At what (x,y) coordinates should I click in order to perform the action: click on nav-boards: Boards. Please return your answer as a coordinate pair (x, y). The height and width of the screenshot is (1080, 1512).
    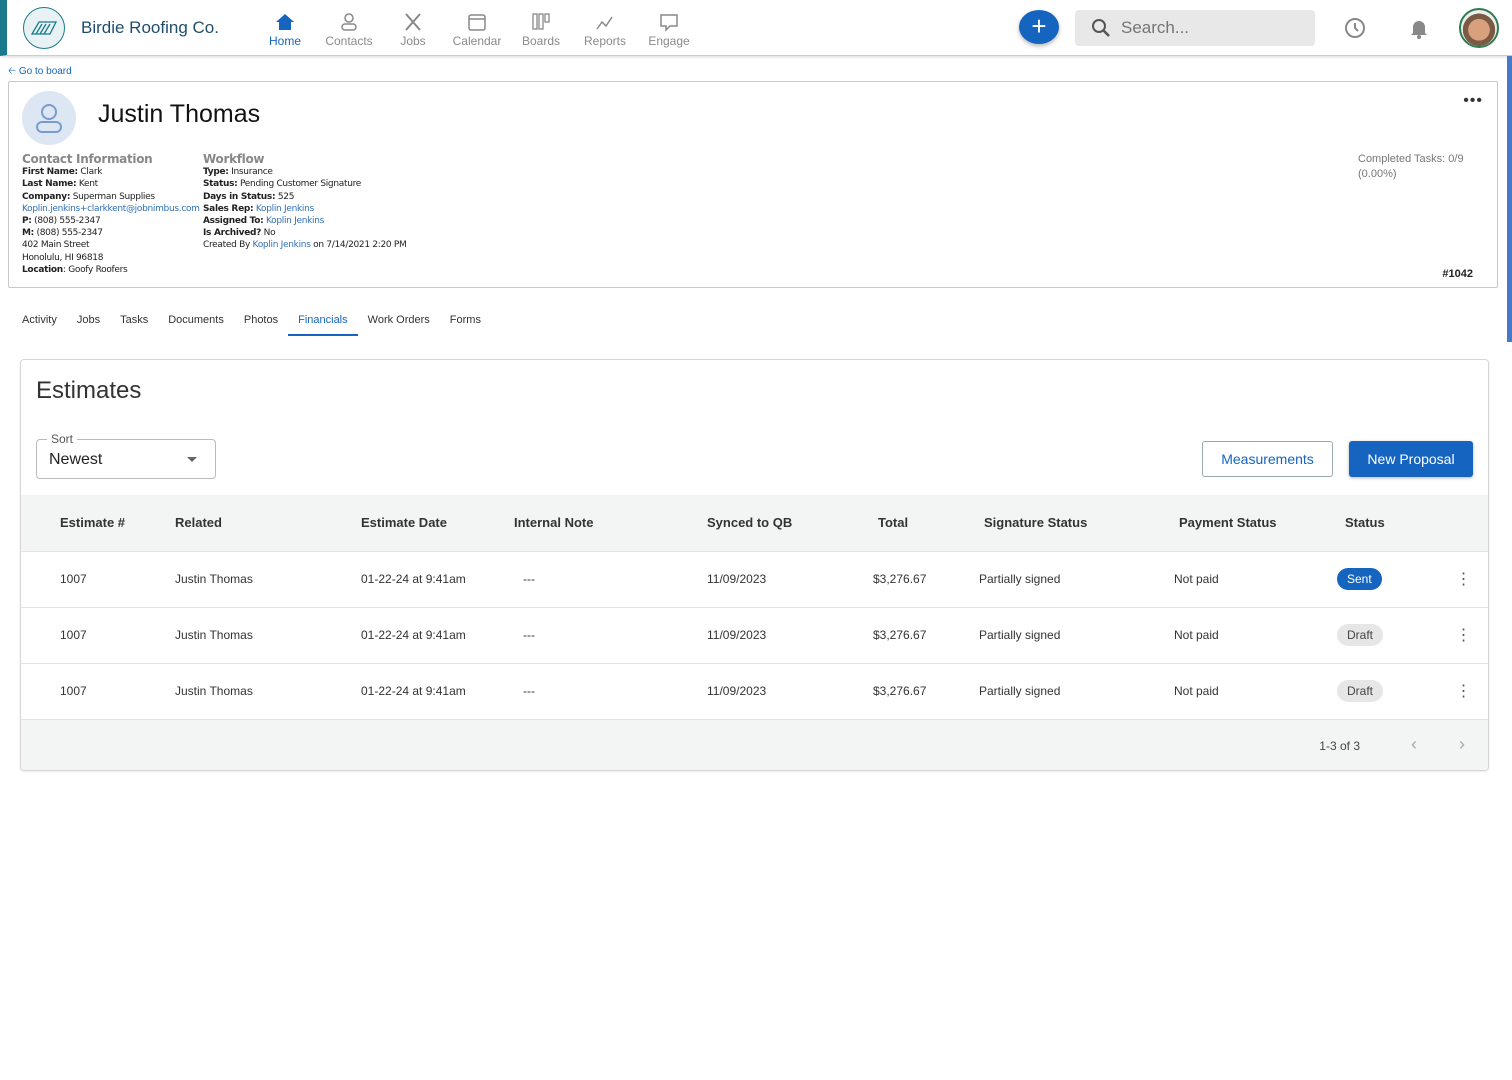
    Looking at the image, I should click on (541, 30).